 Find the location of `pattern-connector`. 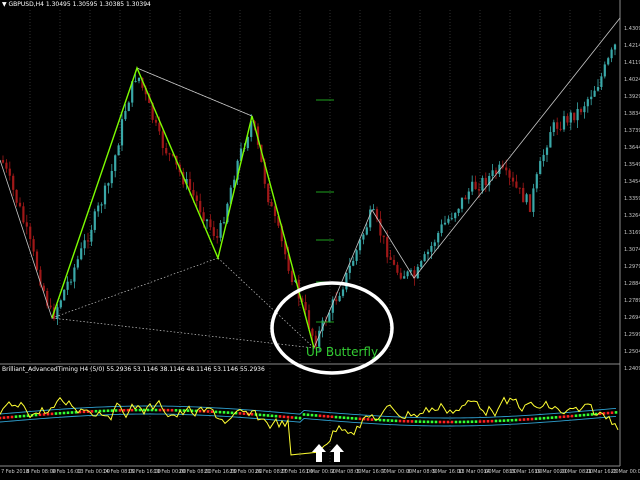

pattern-connector is located at coordinates (152, 217).